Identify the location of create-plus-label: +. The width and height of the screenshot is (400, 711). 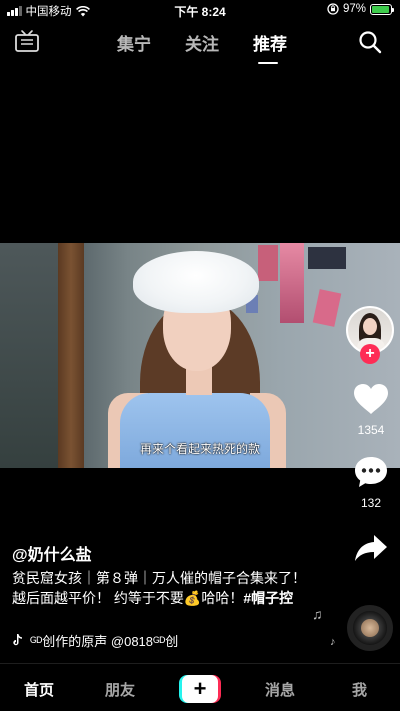
(200, 689).